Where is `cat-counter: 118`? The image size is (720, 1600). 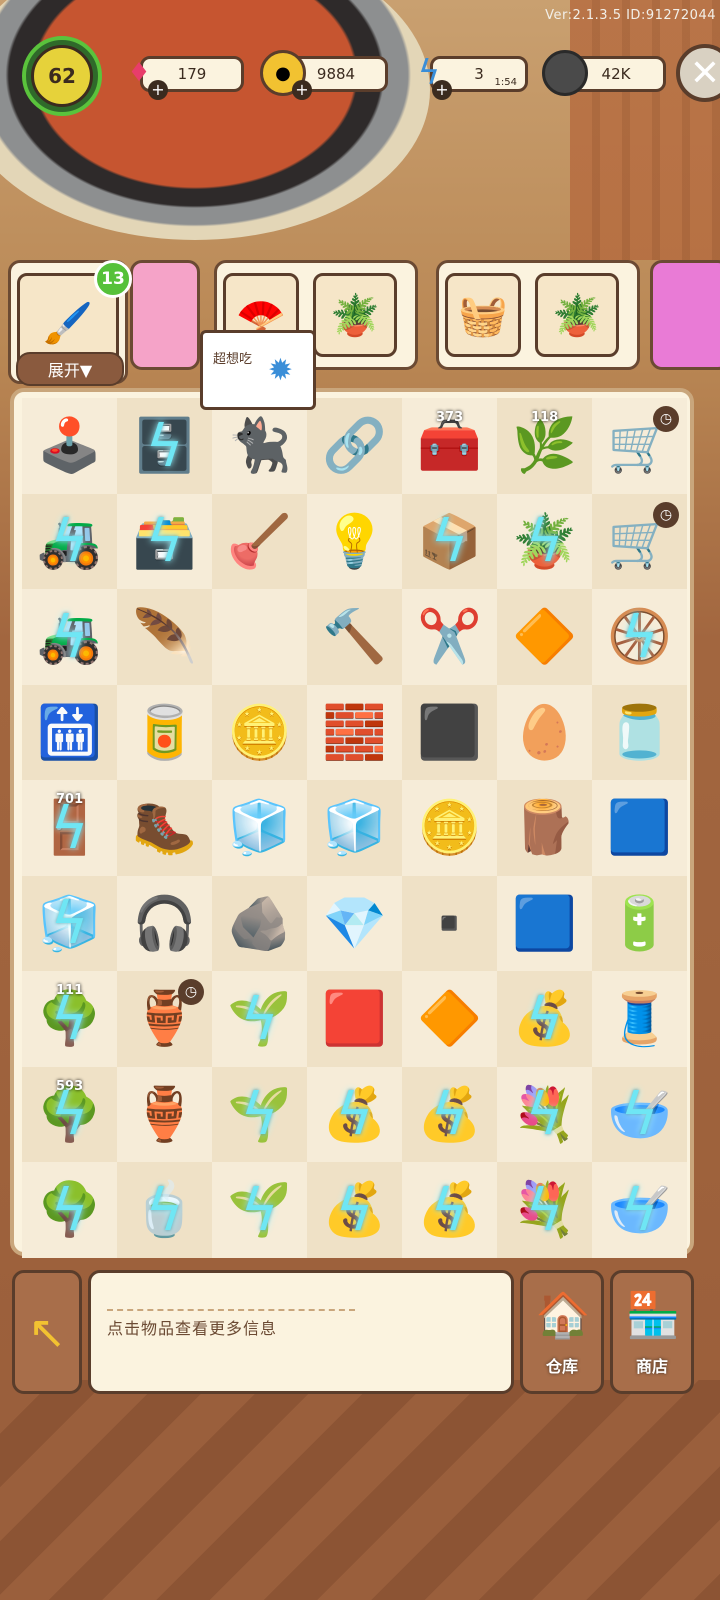
cat-counter: 118 is located at coordinates (545, 417).